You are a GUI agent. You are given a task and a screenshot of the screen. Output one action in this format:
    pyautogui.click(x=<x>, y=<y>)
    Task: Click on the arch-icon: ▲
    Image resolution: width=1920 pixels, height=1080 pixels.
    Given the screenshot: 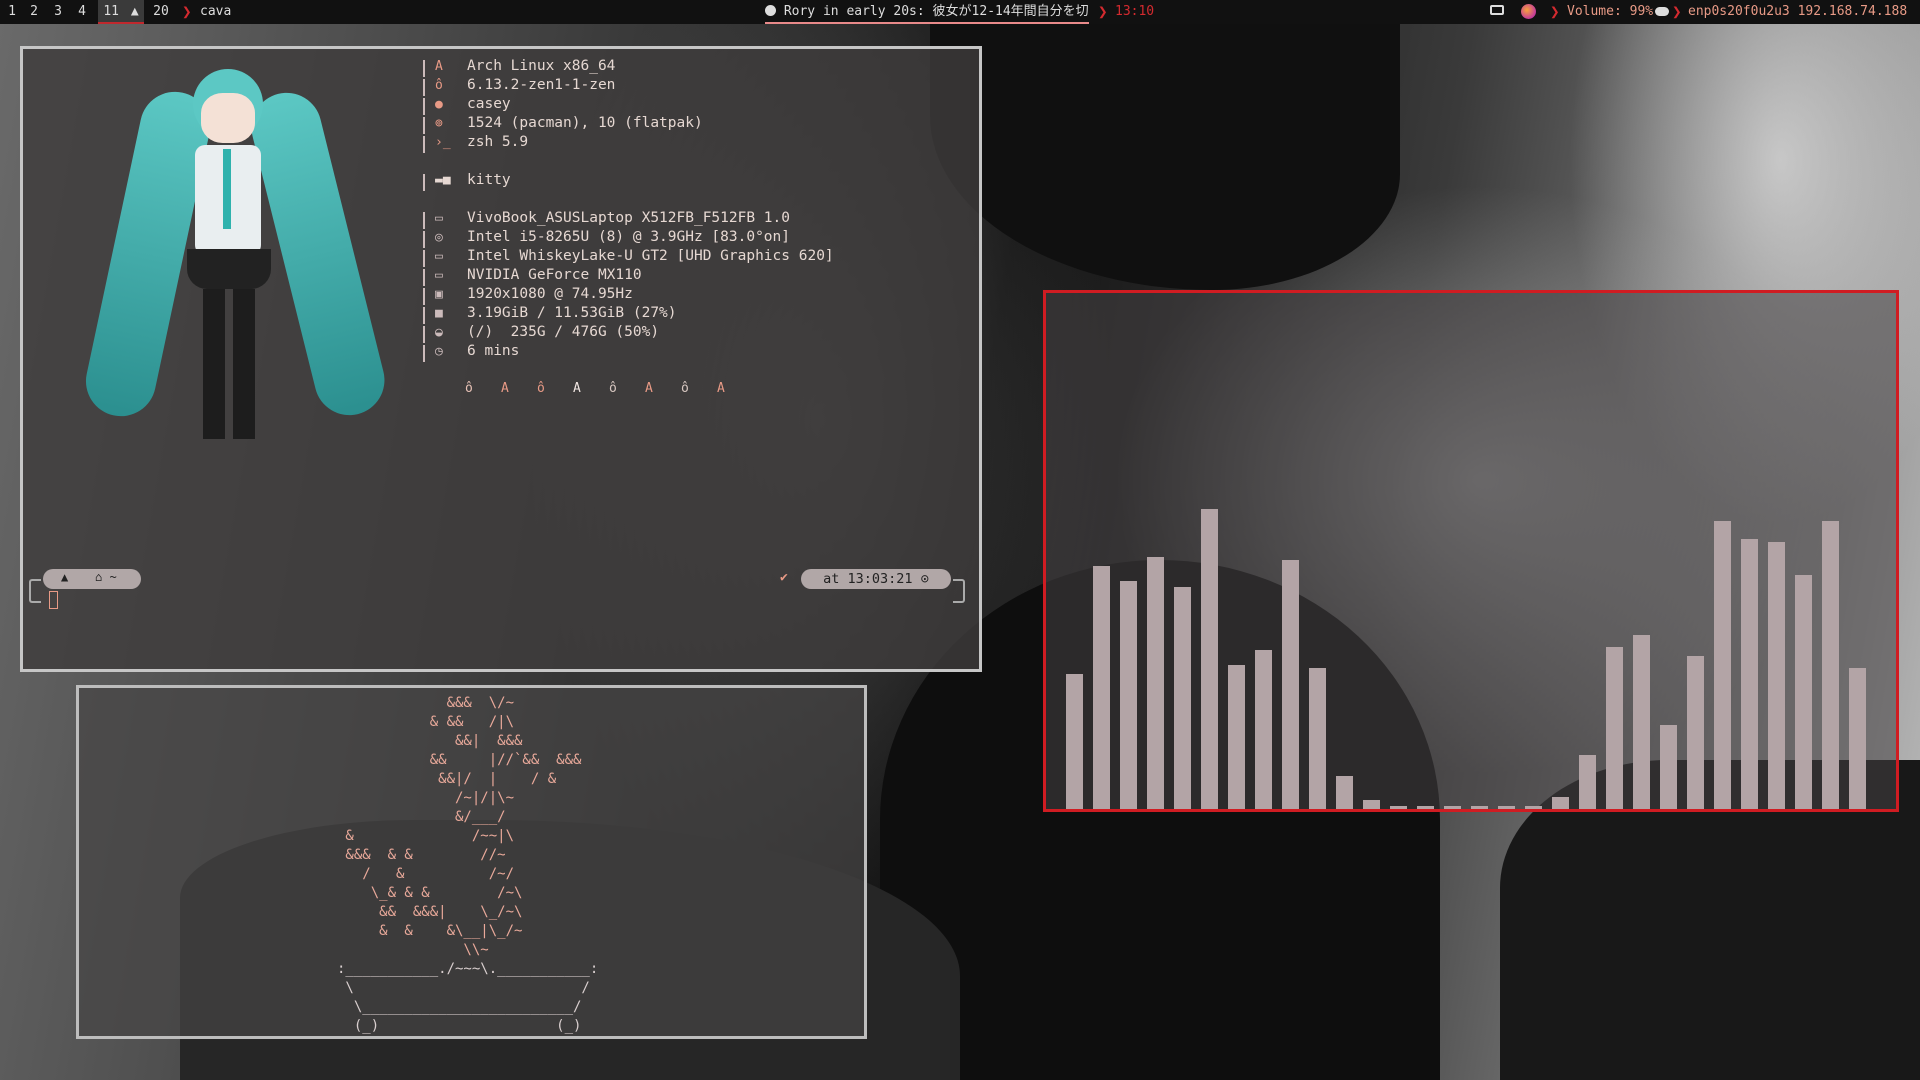 What is the action you would take?
    pyautogui.click(x=65, y=577)
    